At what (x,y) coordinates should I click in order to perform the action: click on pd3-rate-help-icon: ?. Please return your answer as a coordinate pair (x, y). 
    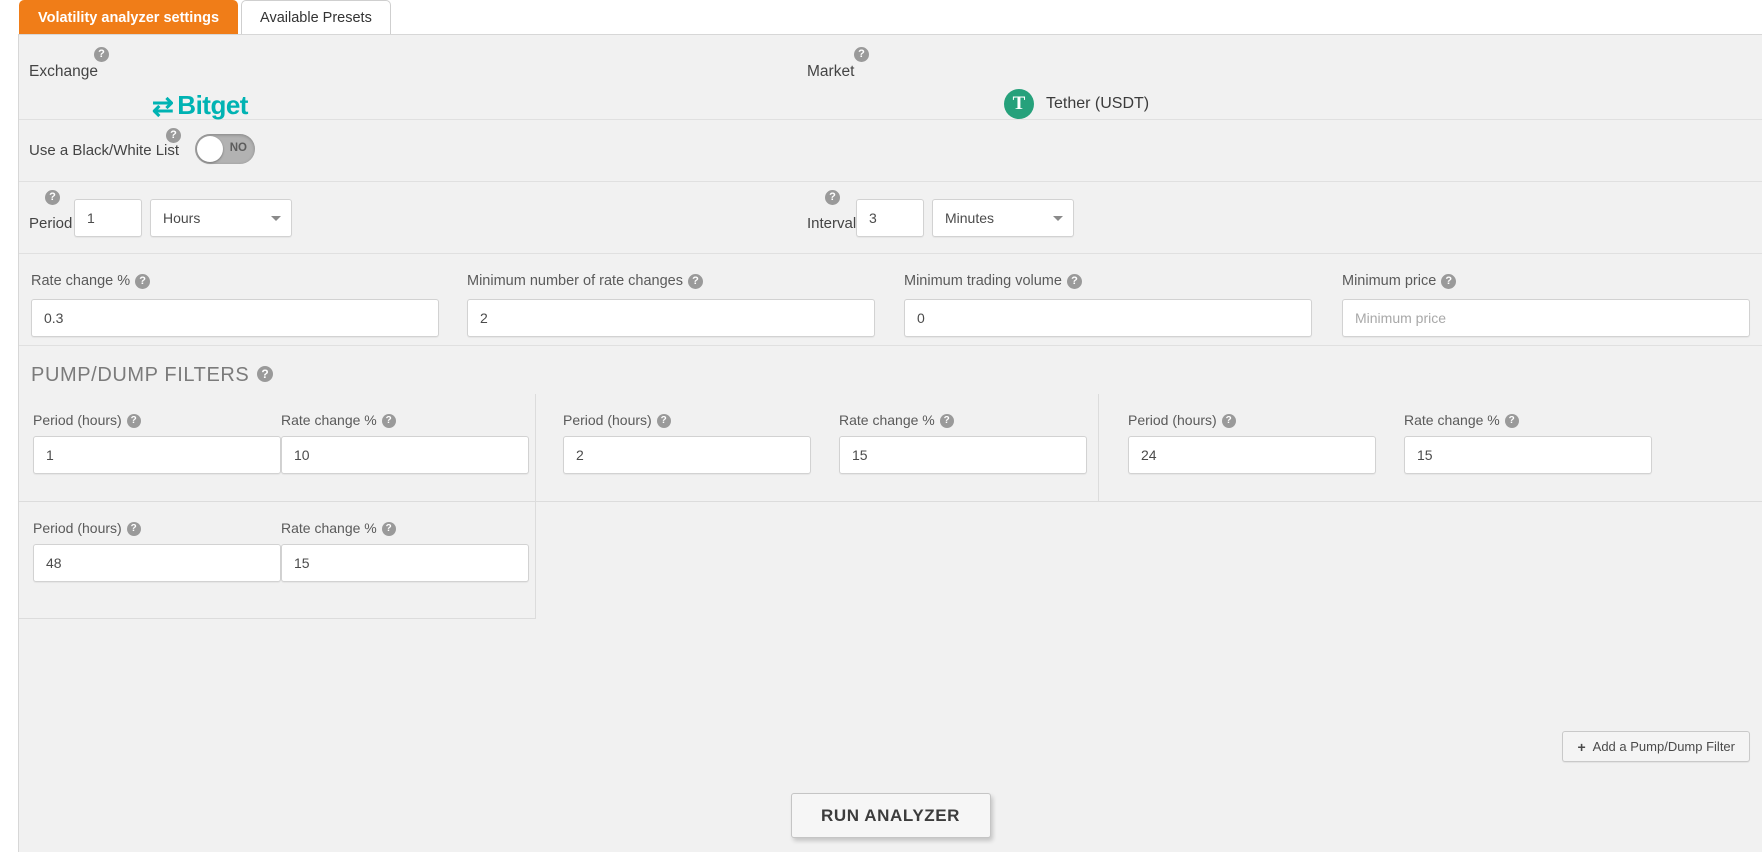
    Looking at the image, I should click on (1511, 421).